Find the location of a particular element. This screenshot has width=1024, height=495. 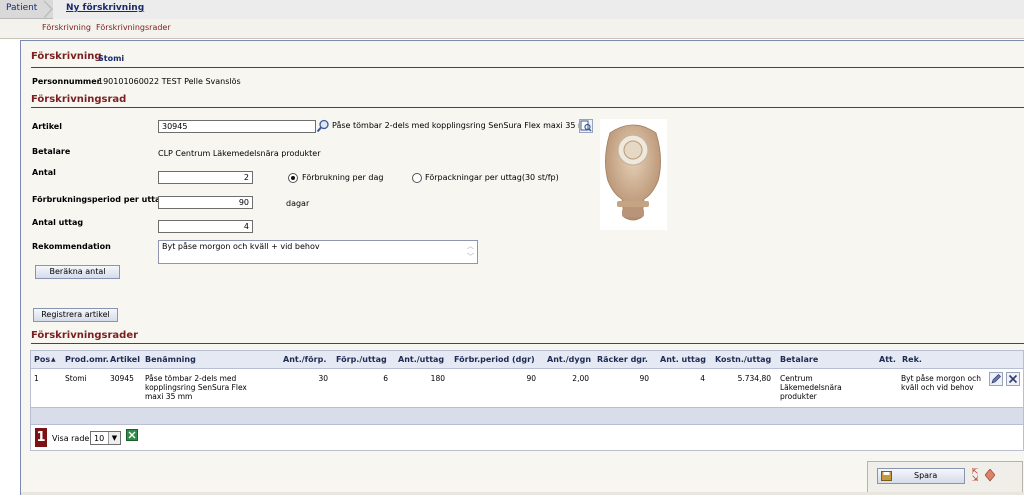

search-icon is located at coordinates (323, 126).